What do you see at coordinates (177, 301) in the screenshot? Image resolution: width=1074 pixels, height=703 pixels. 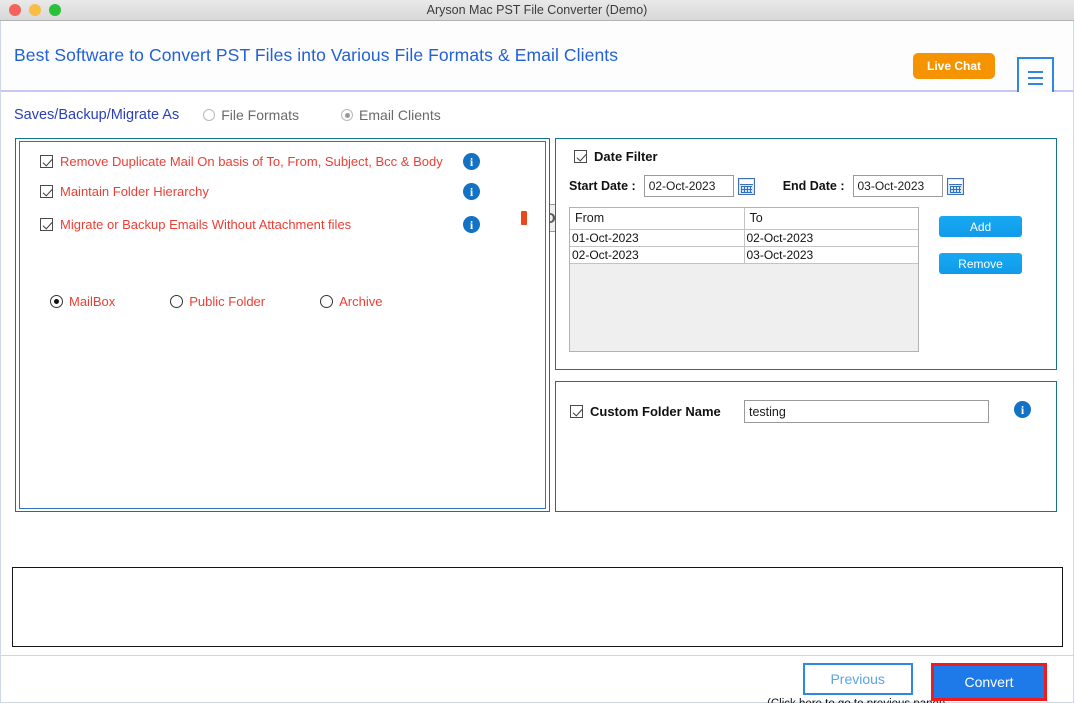 I see `radio-public-folder-indicator` at bounding box center [177, 301].